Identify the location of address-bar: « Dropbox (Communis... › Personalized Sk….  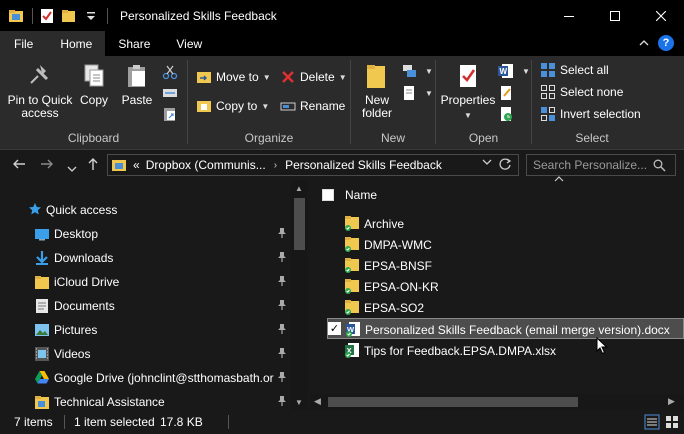
(313, 165).